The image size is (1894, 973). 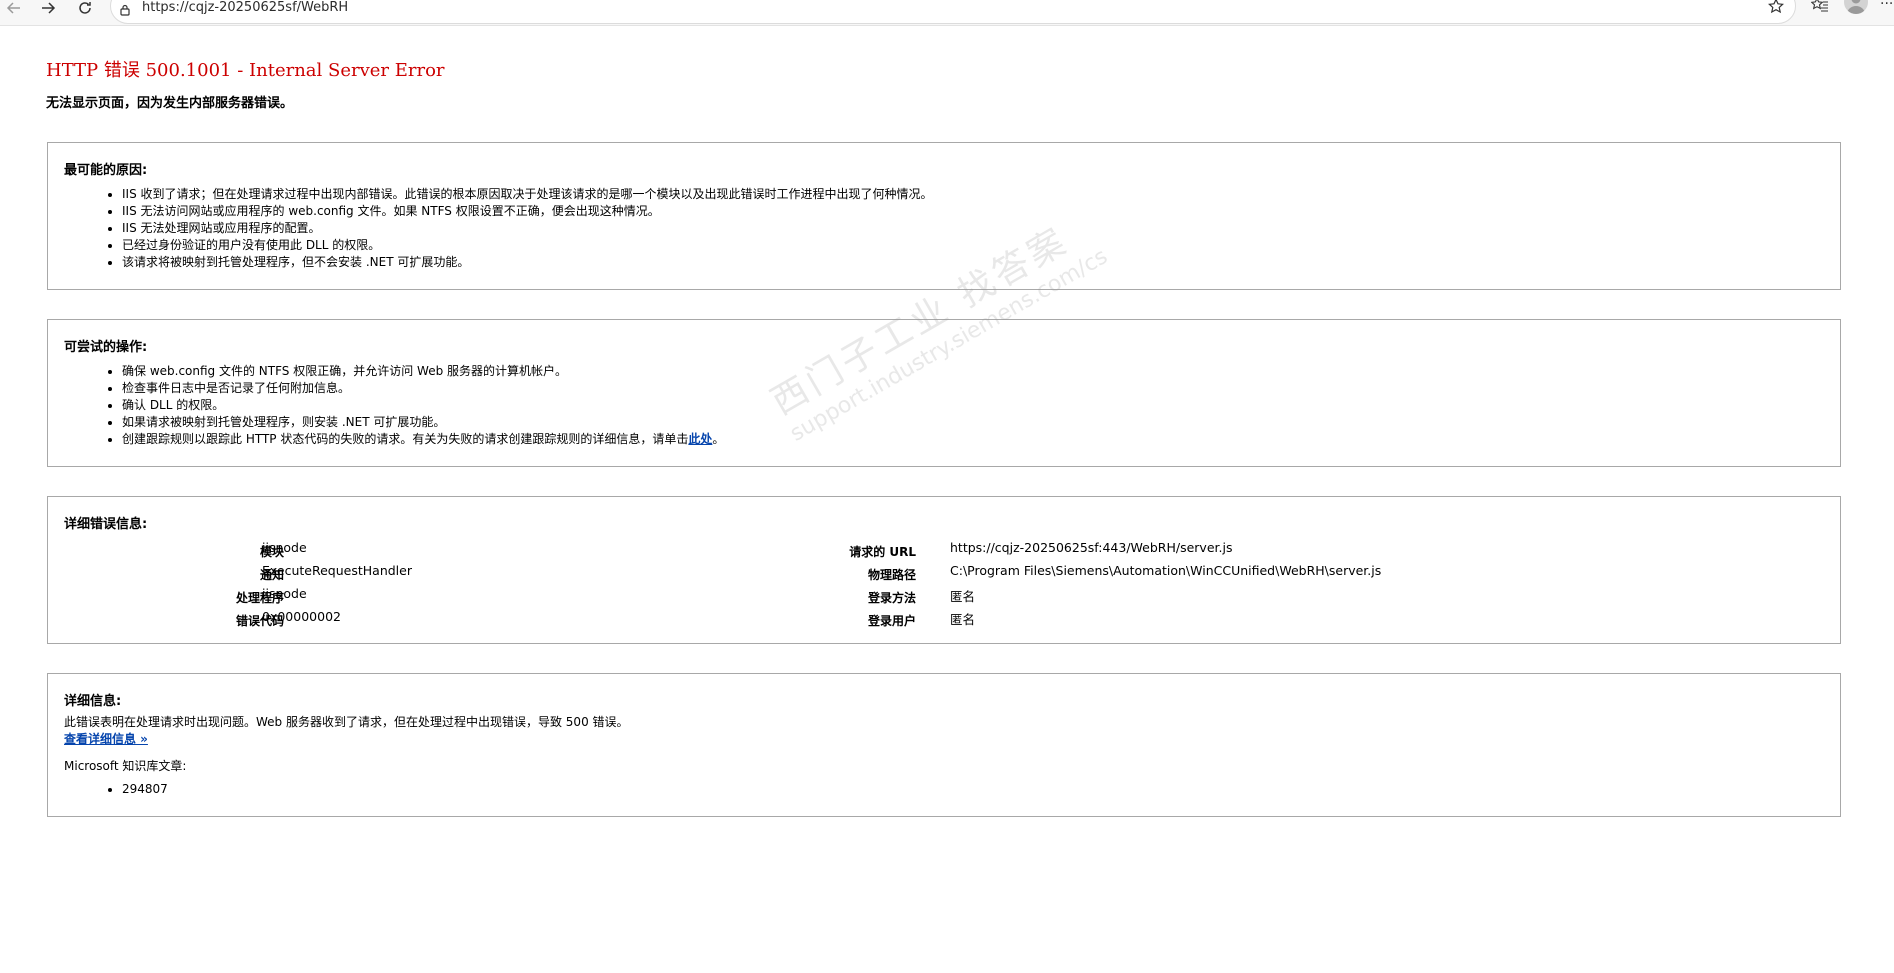 I want to click on person-icon, so click(x=1856, y=7).